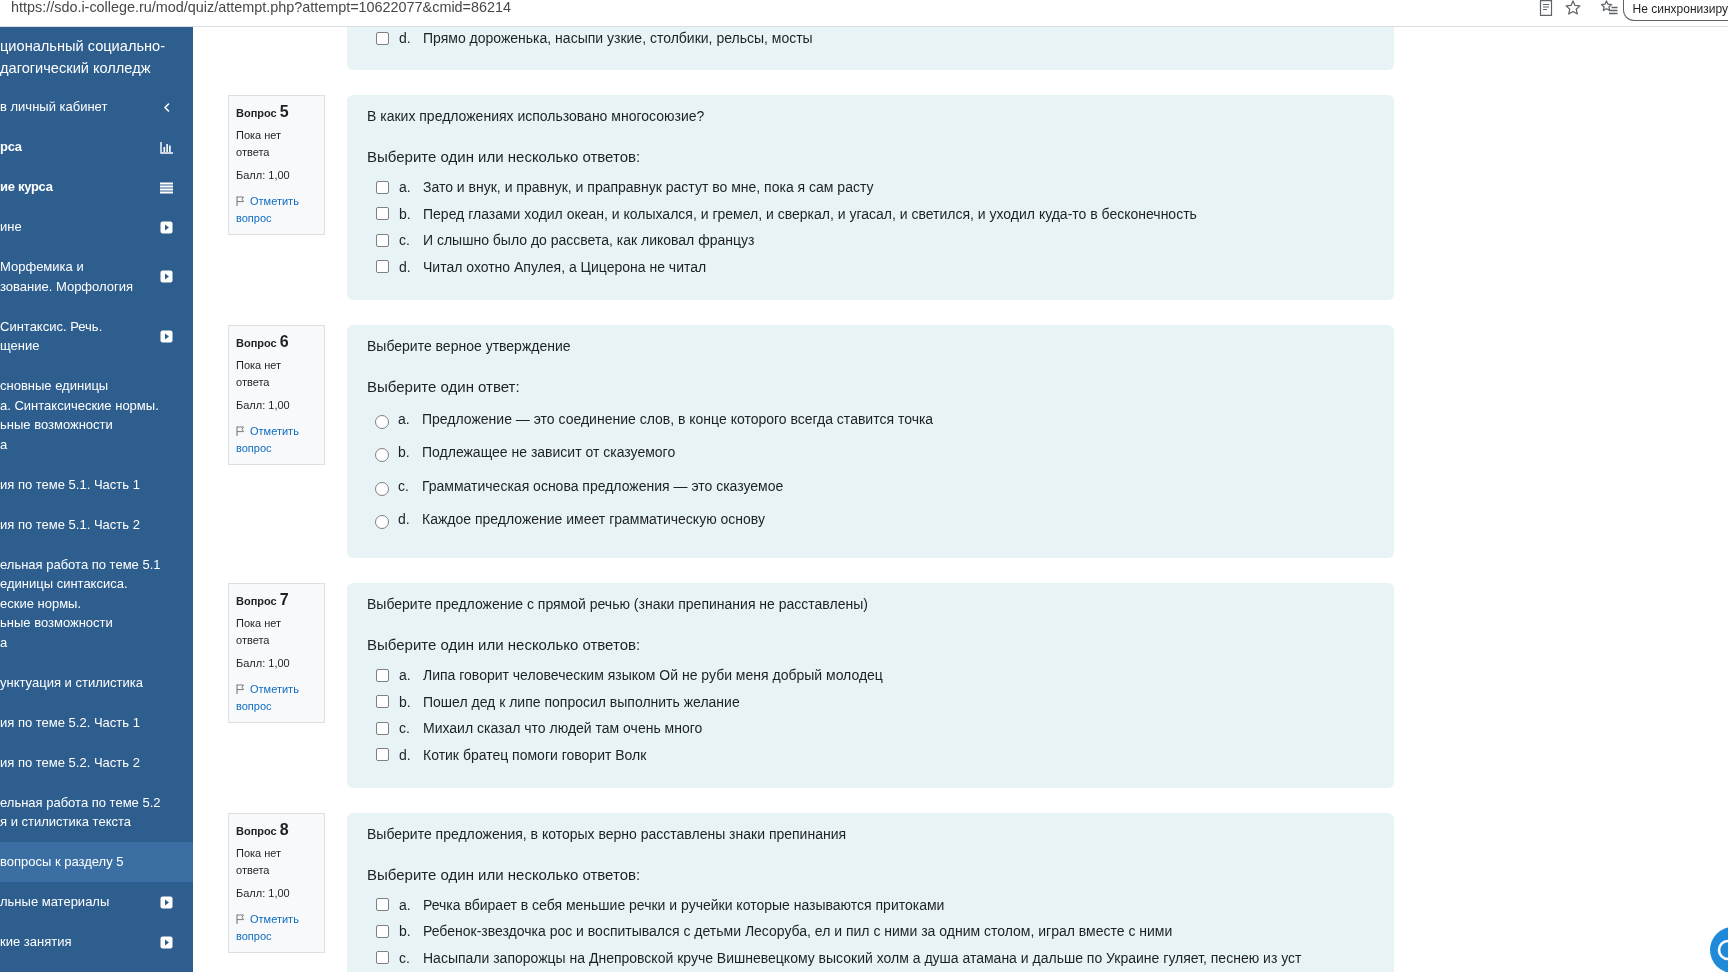  Describe the element at coordinates (469, 346) in the screenshot. I see `question-text: Выберите верное утверждение` at that location.